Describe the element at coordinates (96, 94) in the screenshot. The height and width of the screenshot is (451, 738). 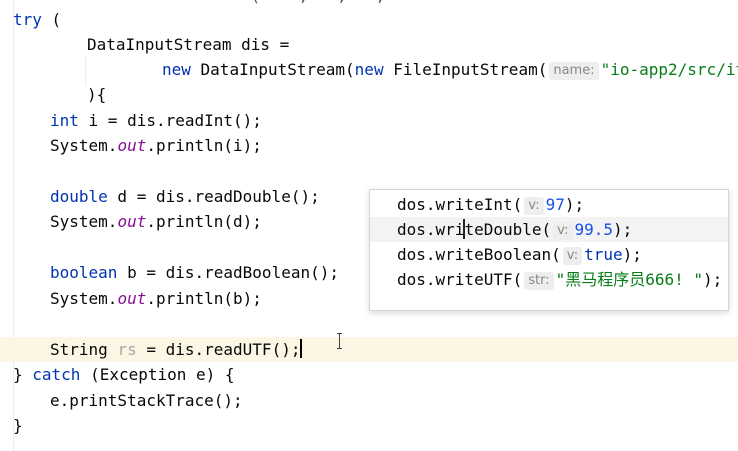
I see `code-line-4: ){` at that location.